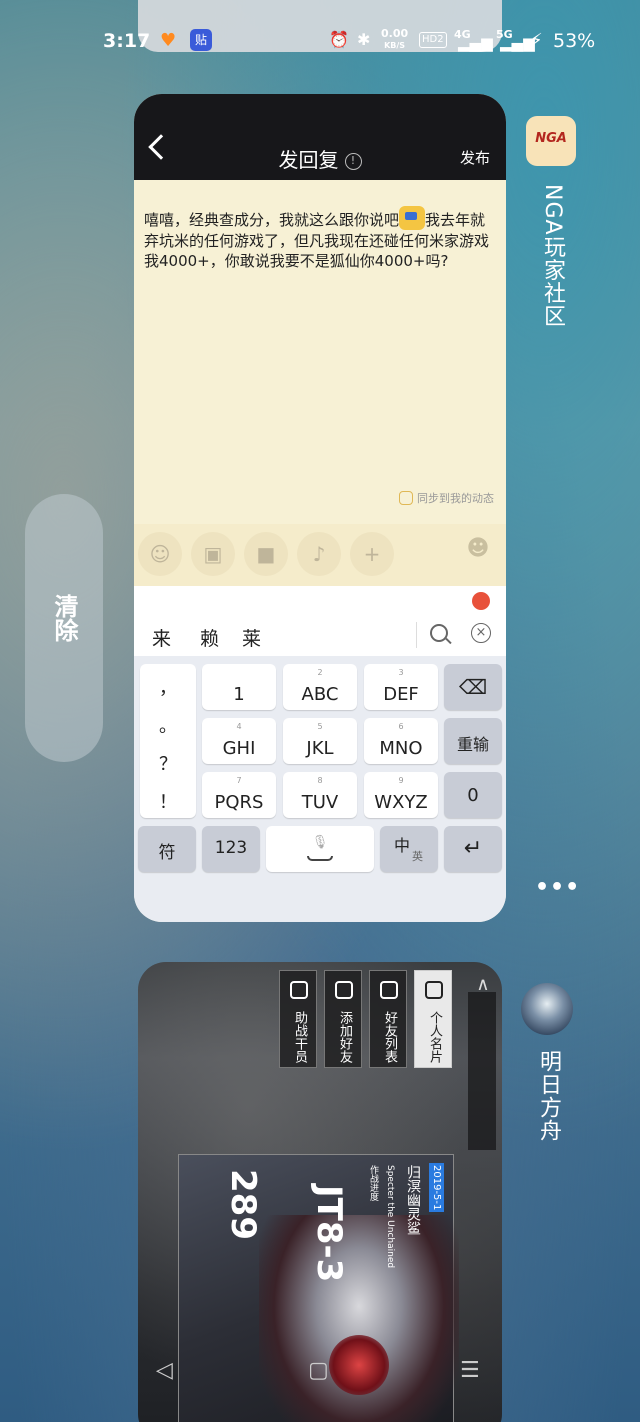 Image resolution: width=640 pixels, height=1422 pixels. I want to click on symbol-key: 符, so click(167, 849).